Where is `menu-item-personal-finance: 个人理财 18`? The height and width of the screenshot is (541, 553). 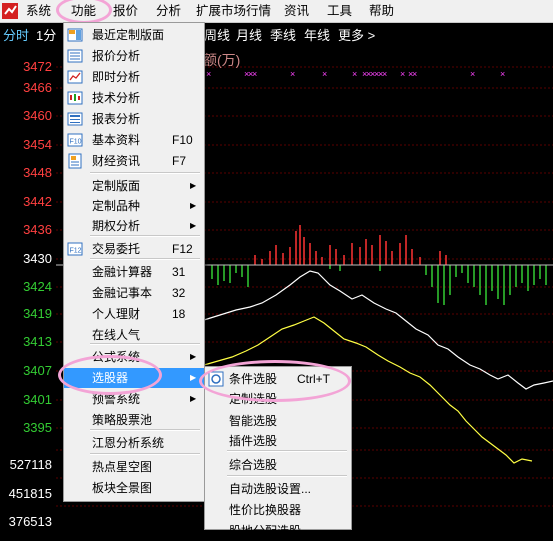
menu-item-personal-finance: 个人理财 18 is located at coordinates (134, 314).